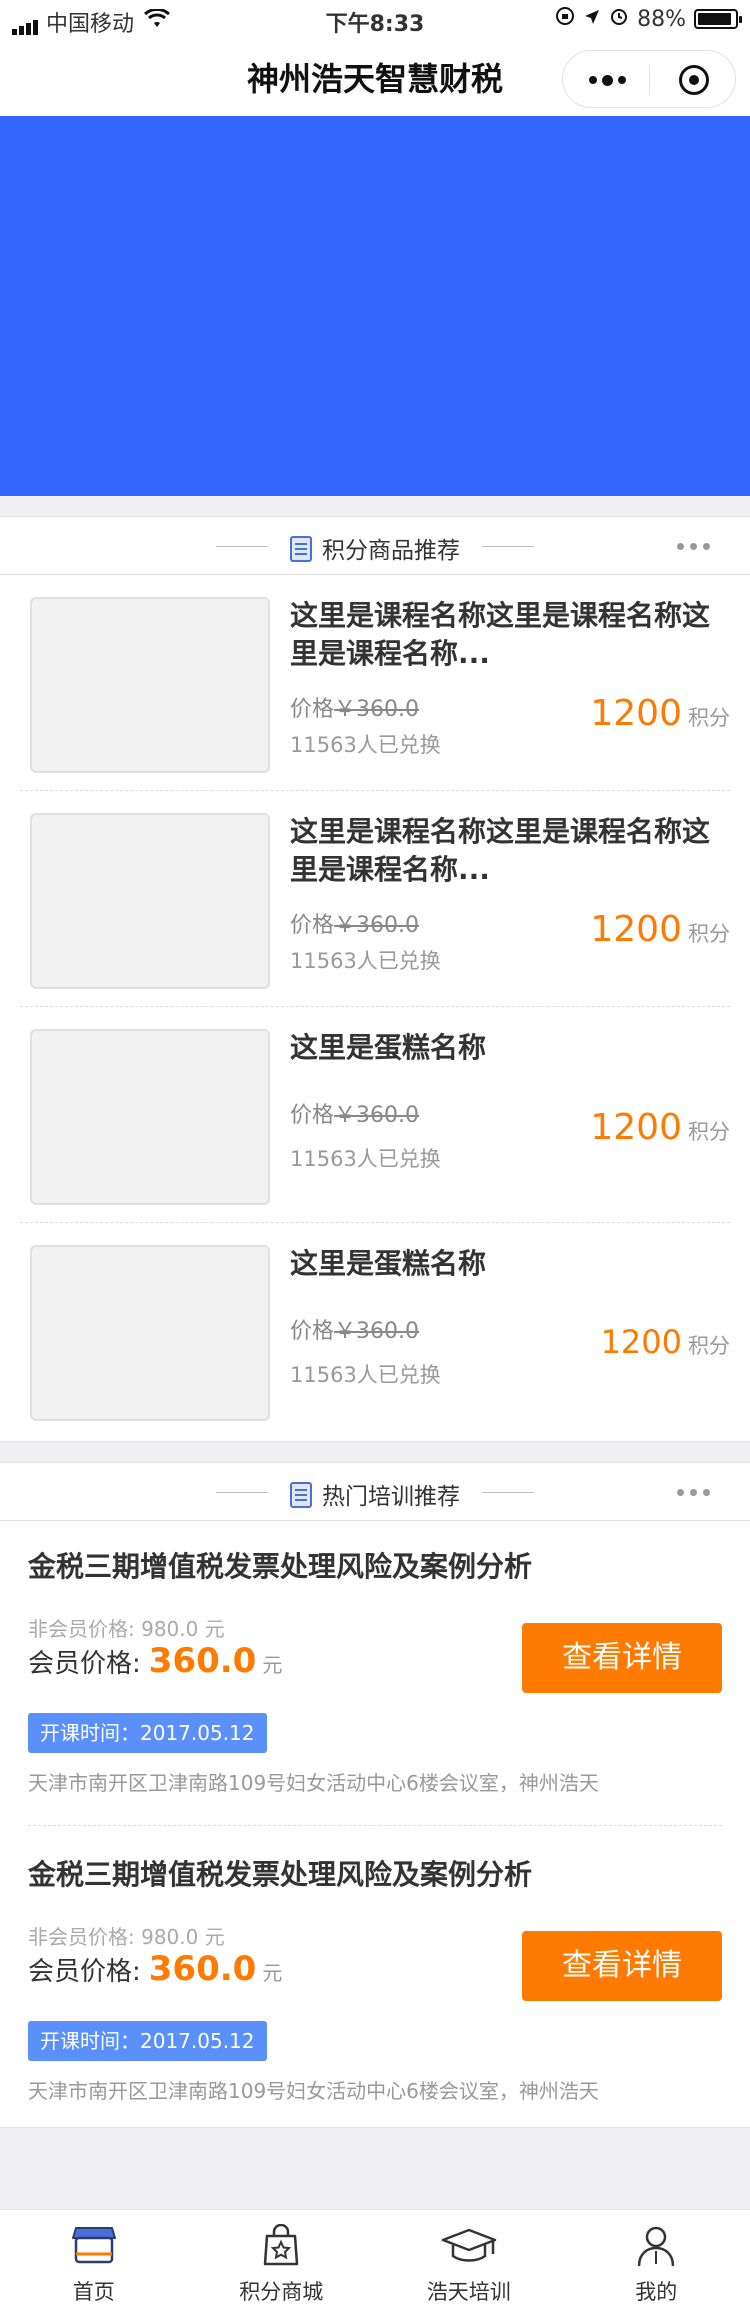 This screenshot has width=750, height=2319. What do you see at coordinates (93, 2245) in the screenshot?
I see `home-store-icon` at bounding box center [93, 2245].